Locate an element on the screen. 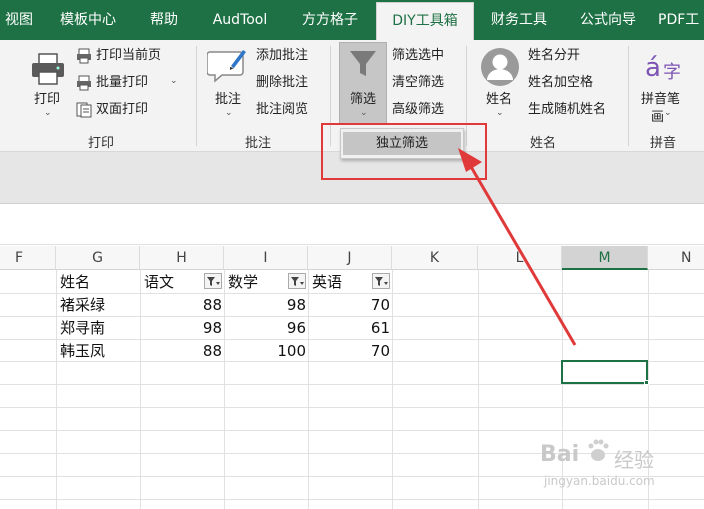  tab-formula-wizard: 公式向导 is located at coordinates (608, 20).